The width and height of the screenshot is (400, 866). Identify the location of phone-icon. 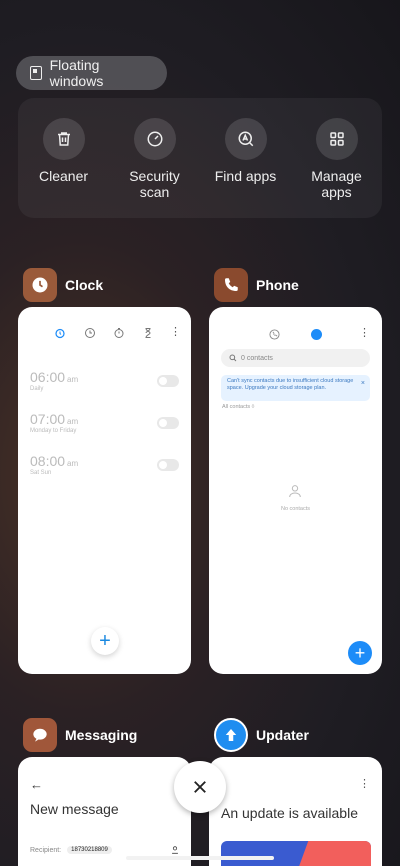
(231, 285).